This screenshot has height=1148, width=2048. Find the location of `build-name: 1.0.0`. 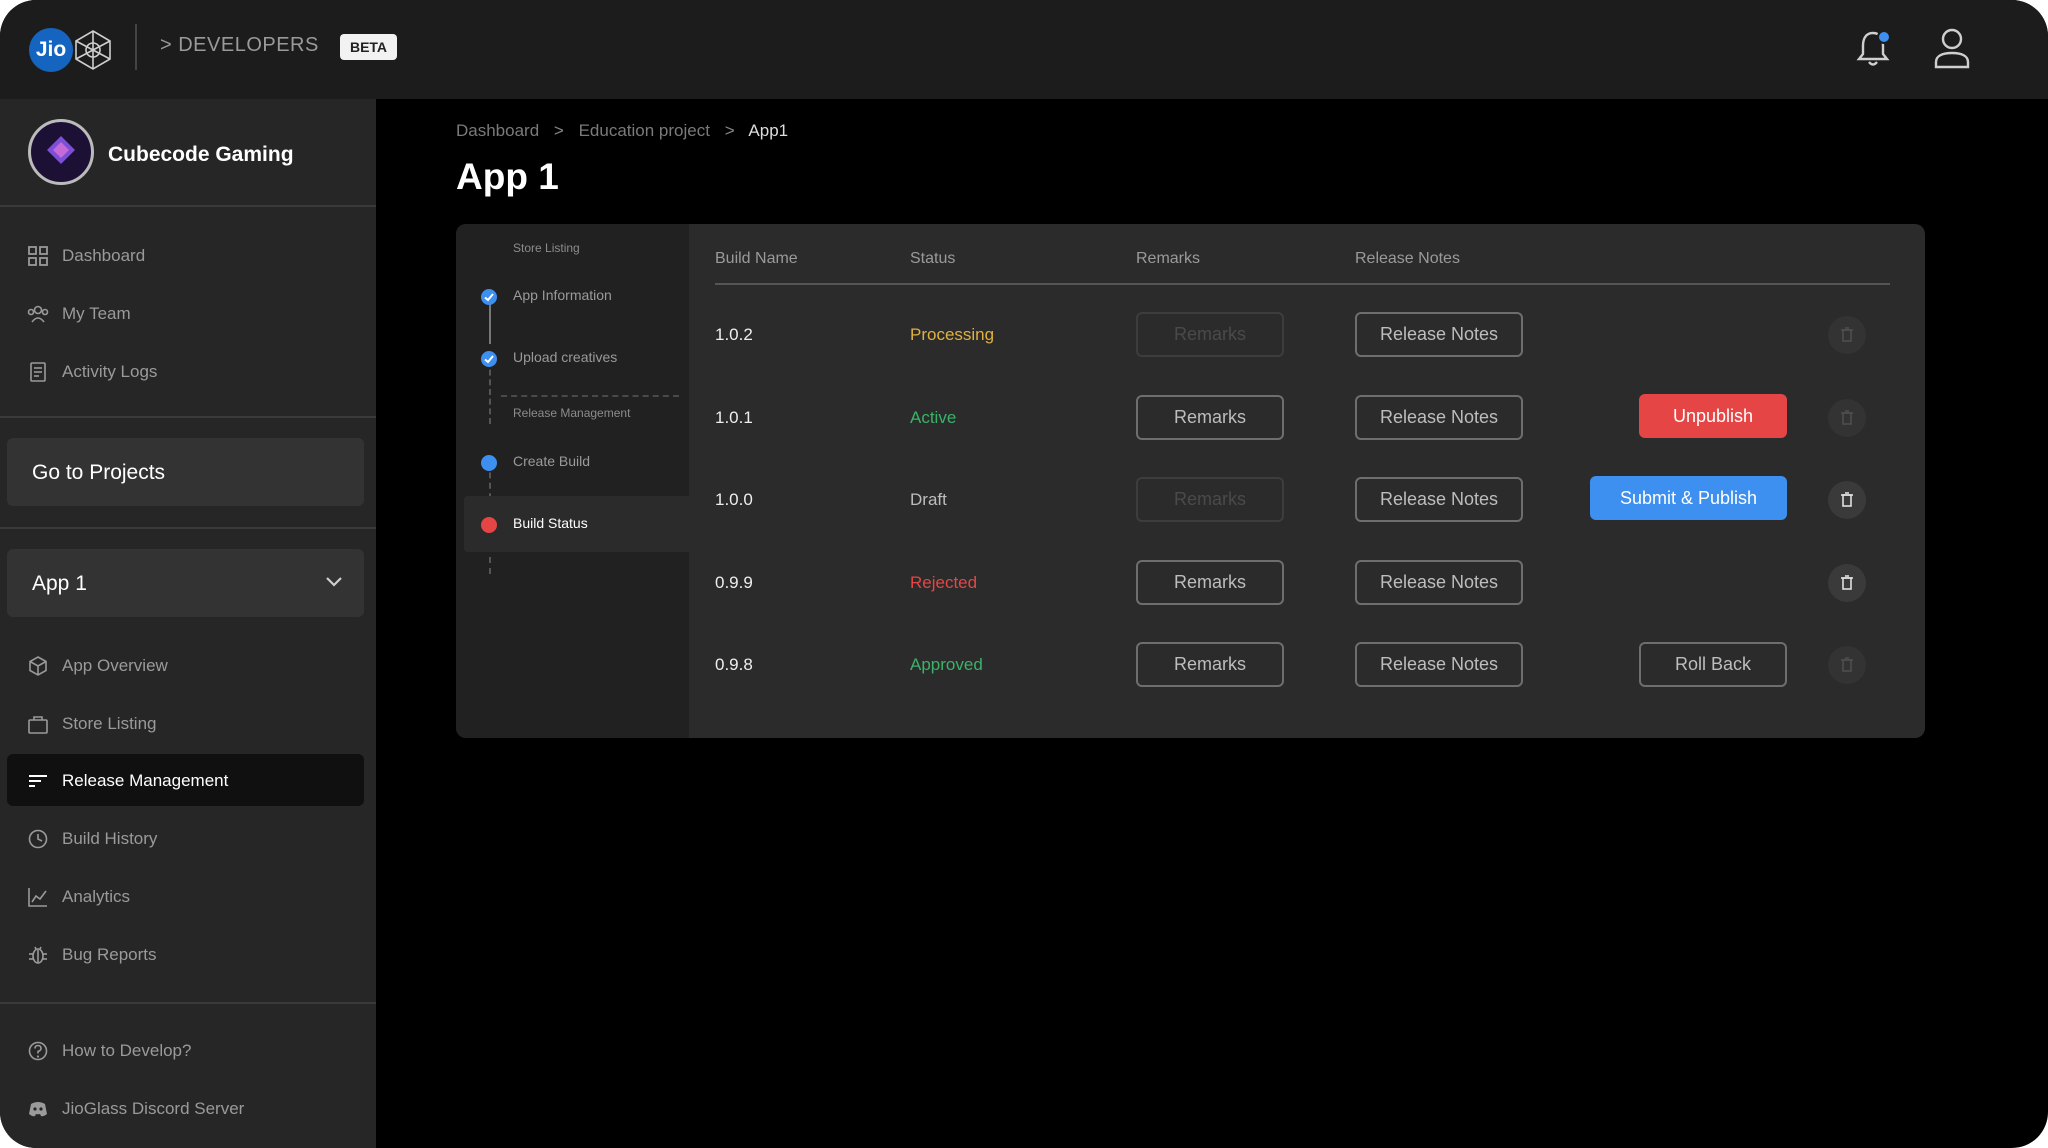

build-name: 1.0.0 is located at coordinates (734, 499).